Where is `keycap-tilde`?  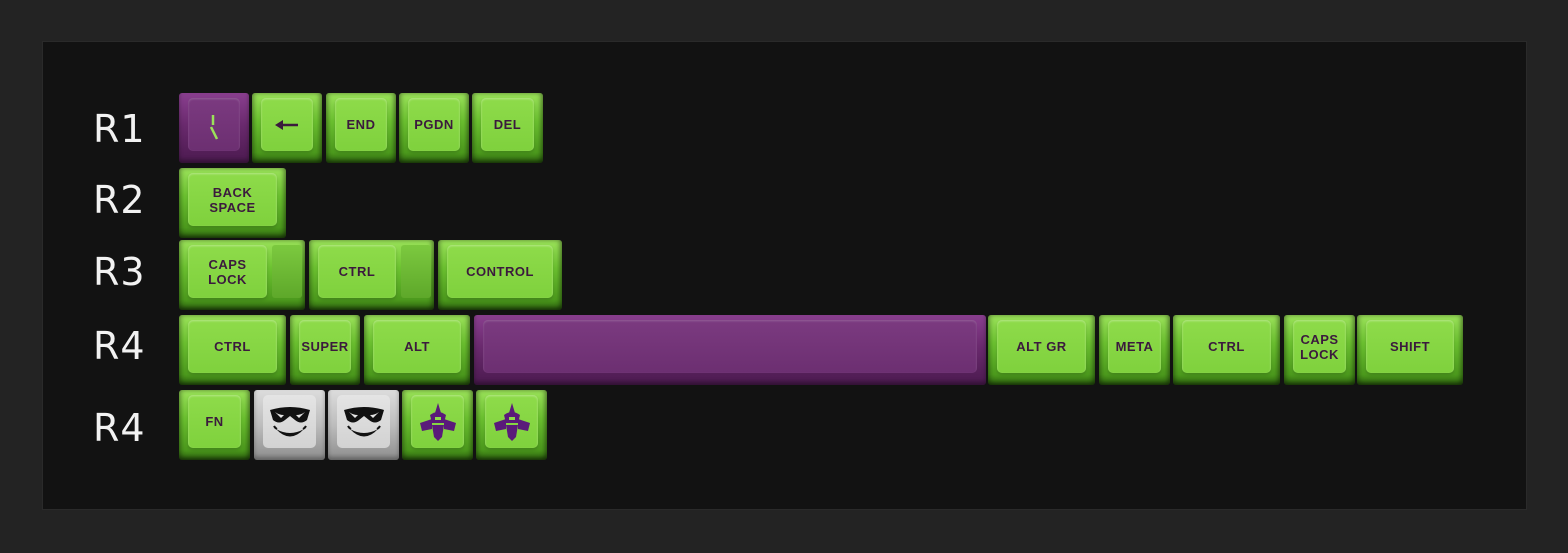
keycap-tilde is located at coordinates (214, 128).